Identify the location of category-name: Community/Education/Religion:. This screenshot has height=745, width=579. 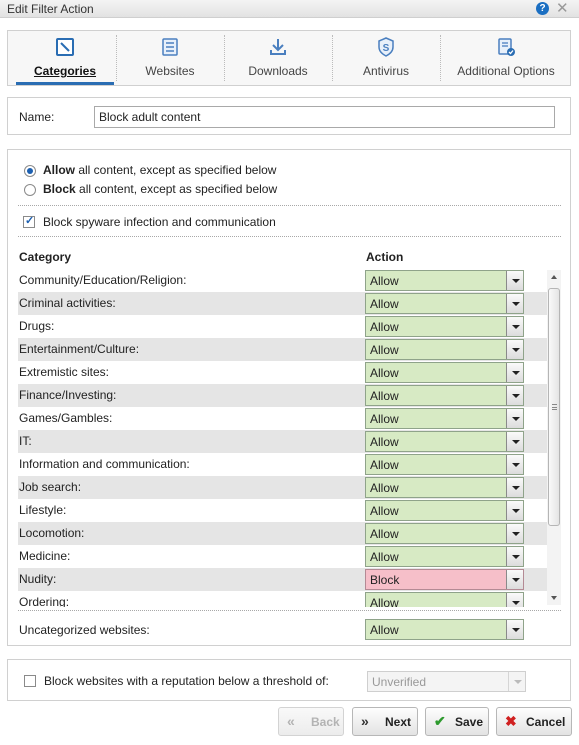
(103, 280).